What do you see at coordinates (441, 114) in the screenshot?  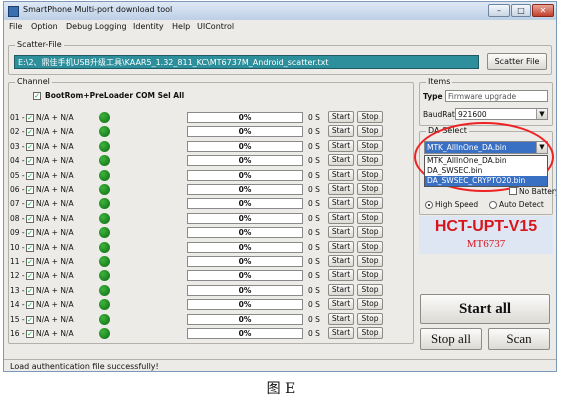 I see `baudrate-label: BaudRate` at bounding box center [441, 114].